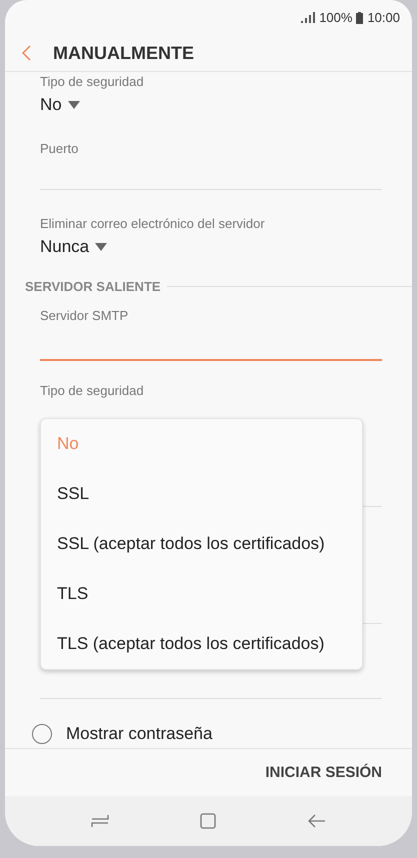 This screenshot has width=417, height=858. Describe the element at coordinates (201, 494) in the screenshot. I see `menu-item: SSL` at that location.